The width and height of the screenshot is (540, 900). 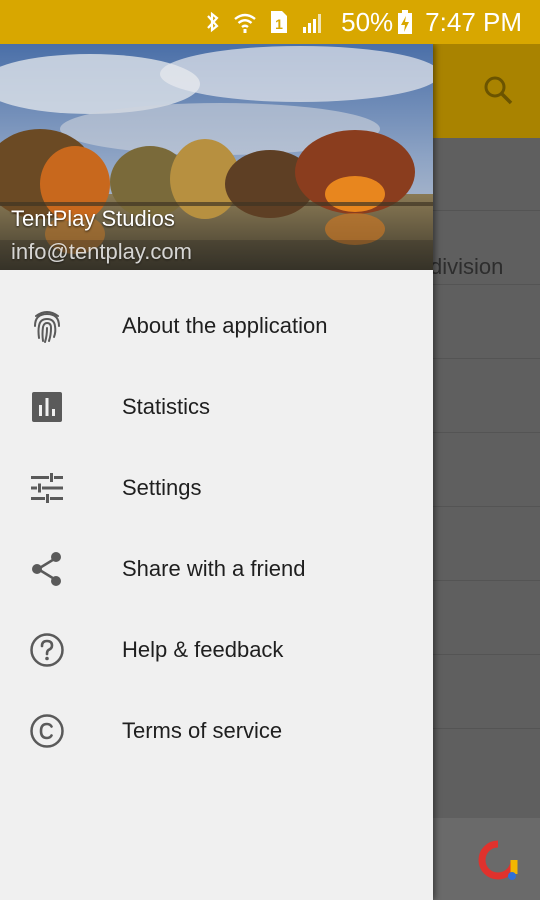 What do you see at coordinates (47, 569) in the screenshot?
I see `share-icon` at bounding box center [47, 569].